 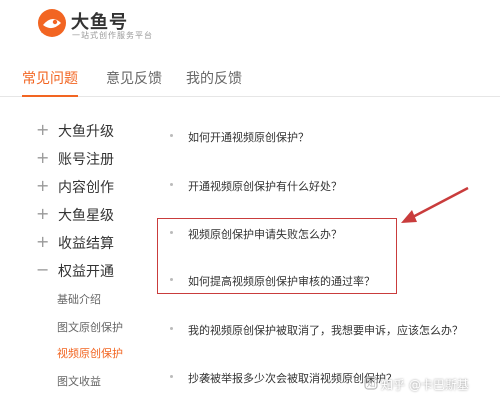 What do you see at coordinates (134, 81) in the screenshot?
I see `tab-feedback: 意见反馈` at bounding box center [134, 81].